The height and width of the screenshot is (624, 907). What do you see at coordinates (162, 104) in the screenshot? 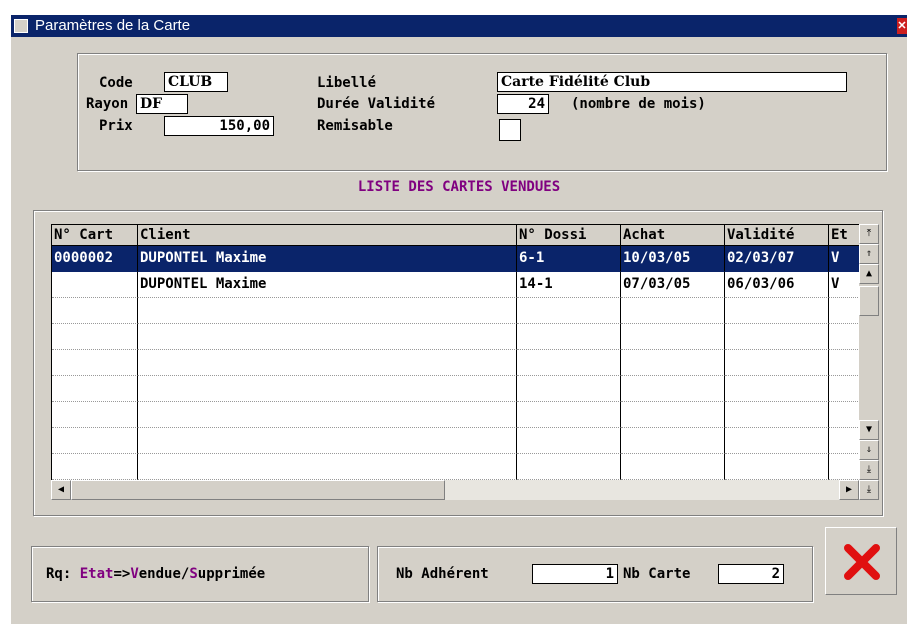
I see `rayon-field: DF` at bounding box center [162, 104].